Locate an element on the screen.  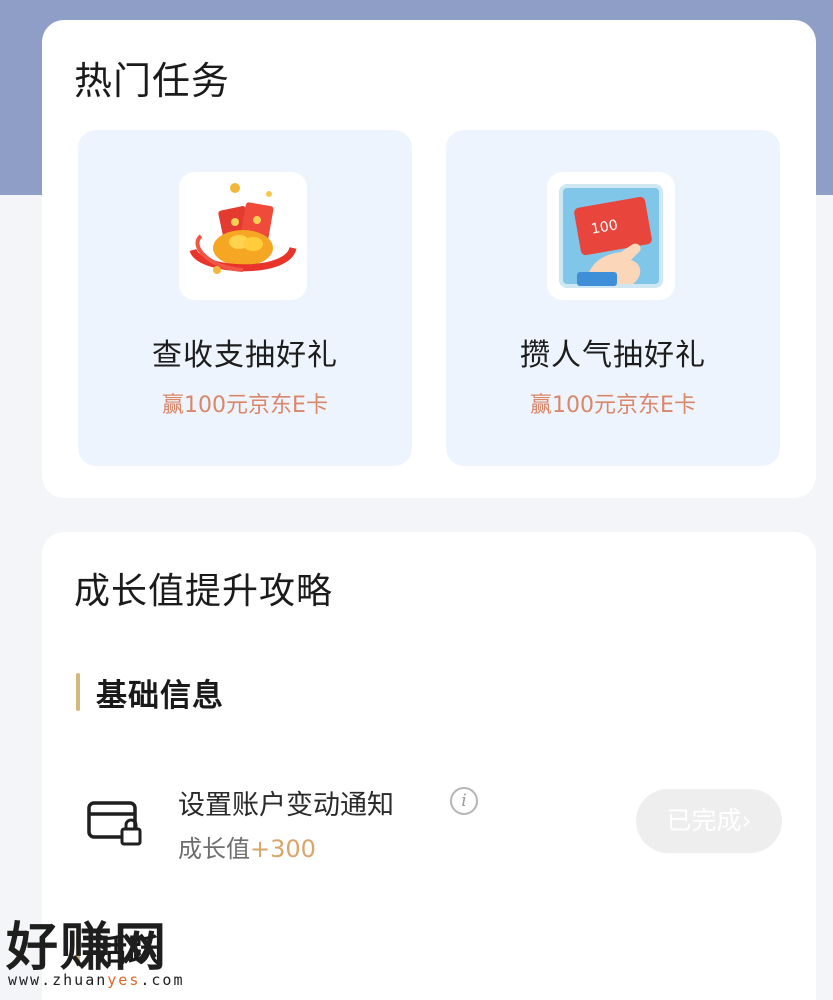
task-tile-check-income: 查收支抽好礼 赢100元京东E卡 is located at coordinates (245, 298).